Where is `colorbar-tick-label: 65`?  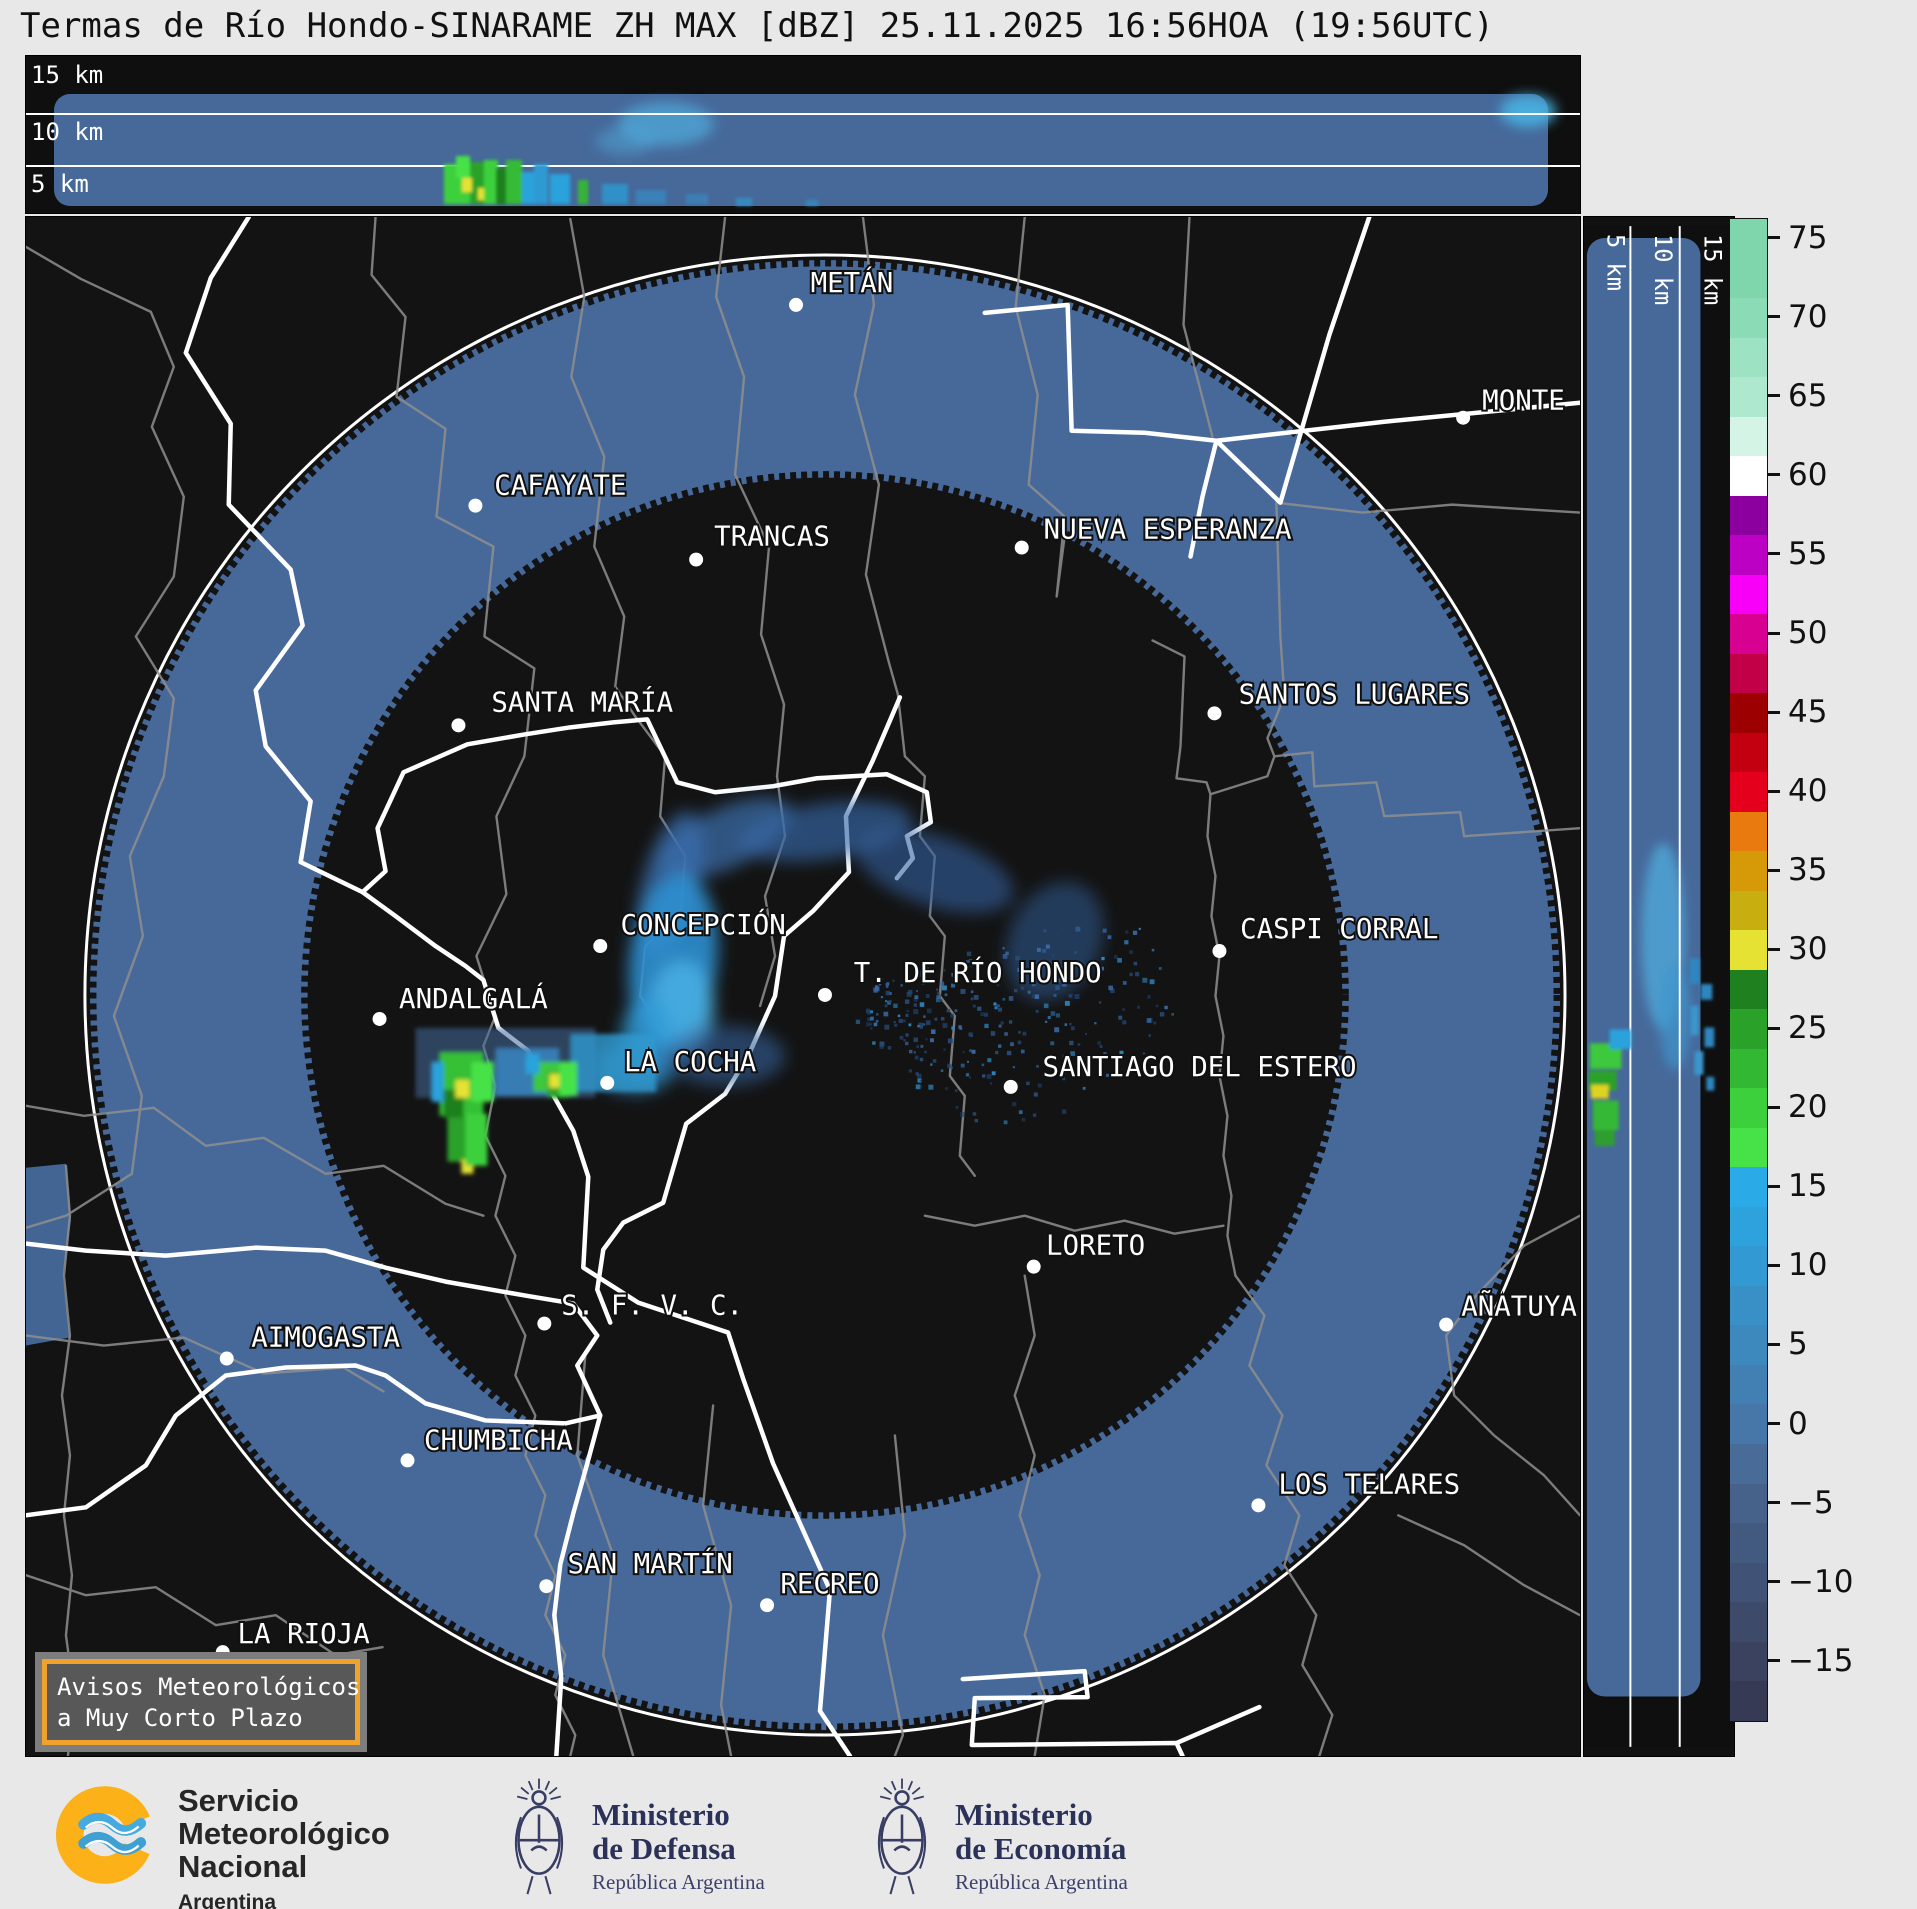 colorbar-tick-label: 65 is located at coordinates (1808, 395).